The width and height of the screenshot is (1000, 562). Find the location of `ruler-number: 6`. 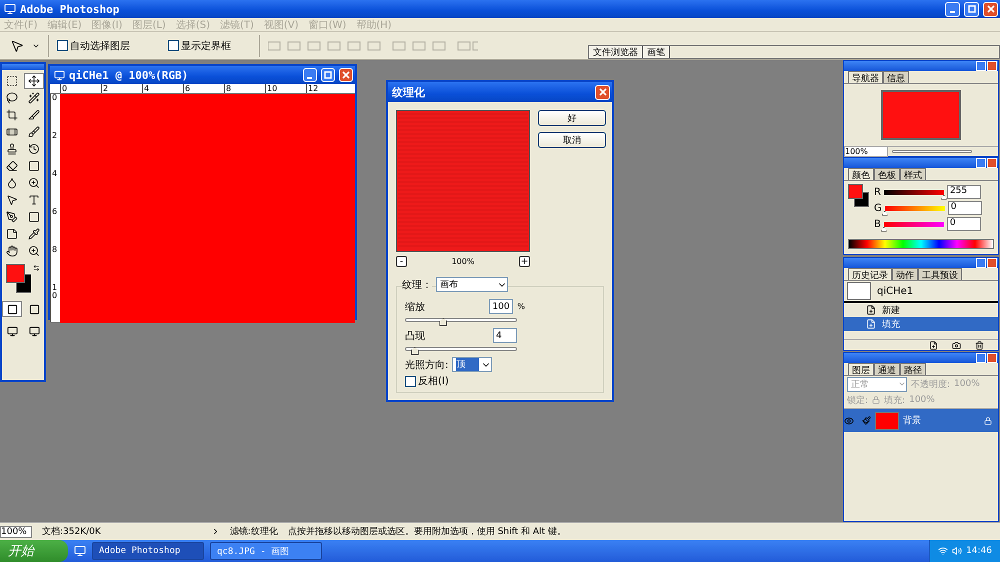

ruler-number: 6 is located at coordinates (54, 227).